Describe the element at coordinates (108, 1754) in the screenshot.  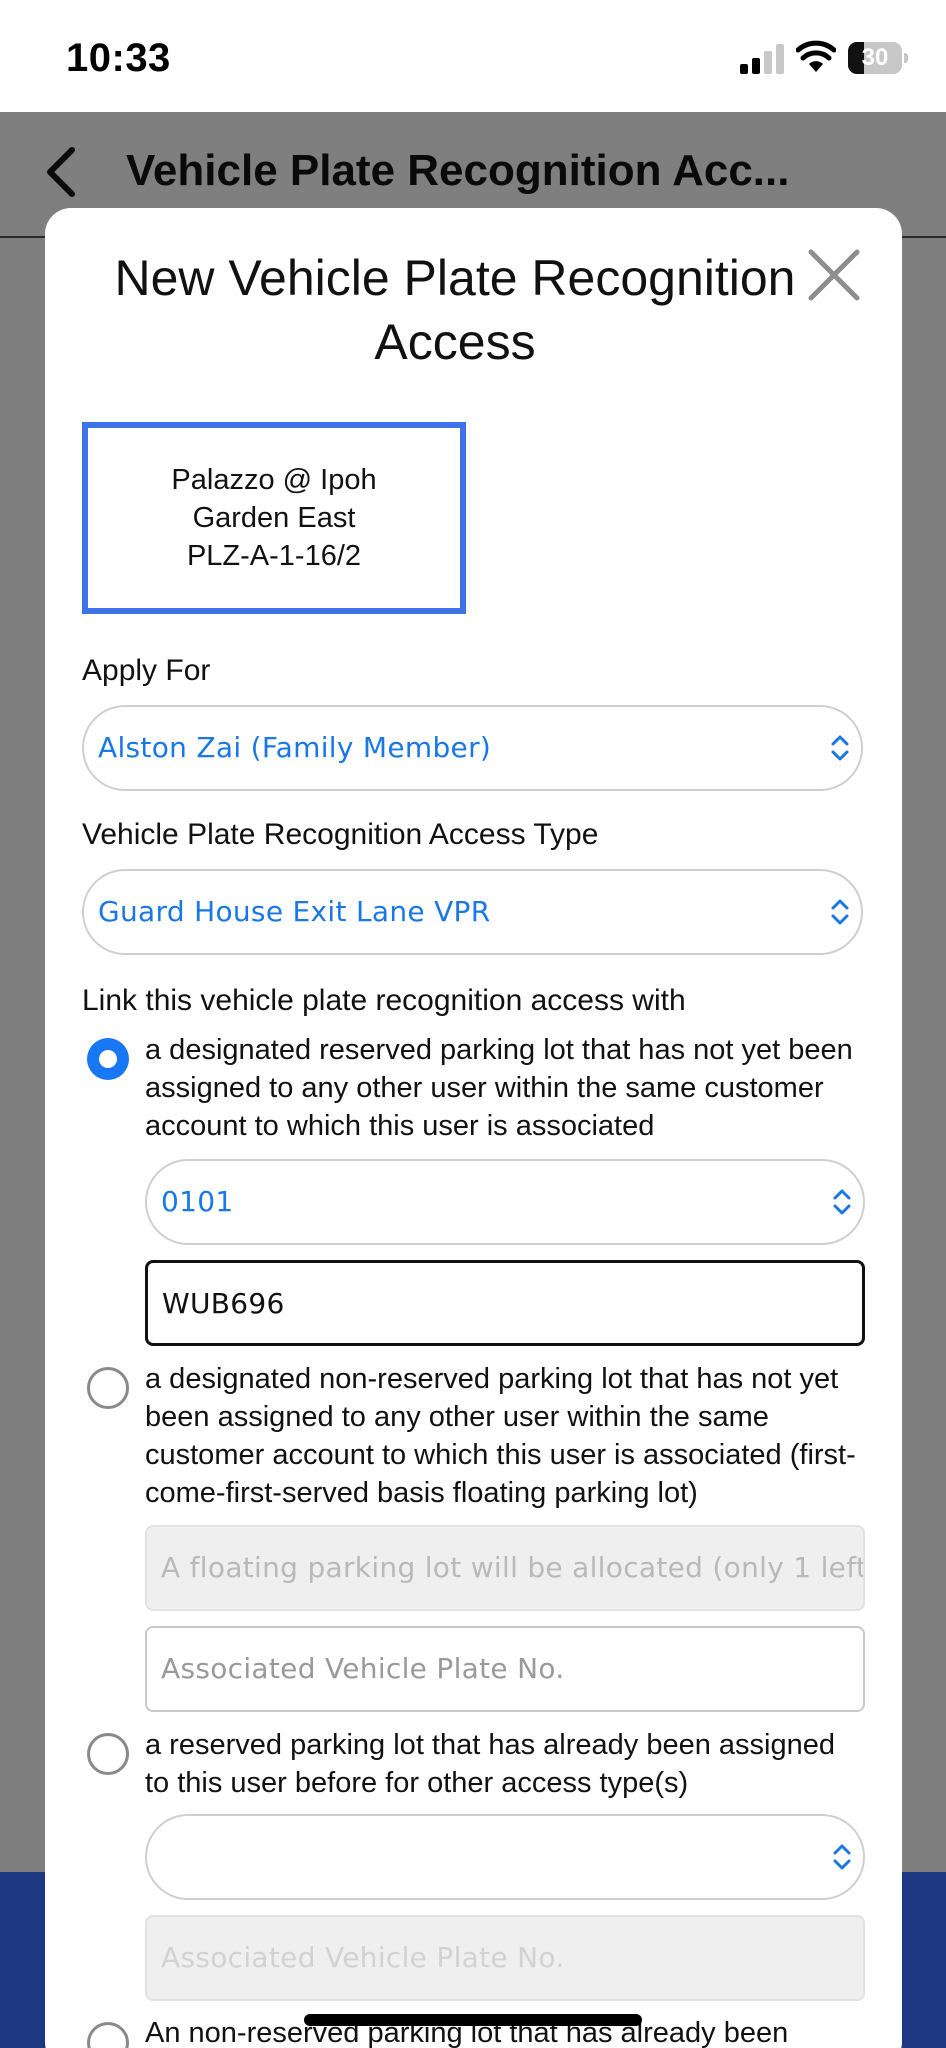
I see `radio-assigned-reserved-lot` at that location.